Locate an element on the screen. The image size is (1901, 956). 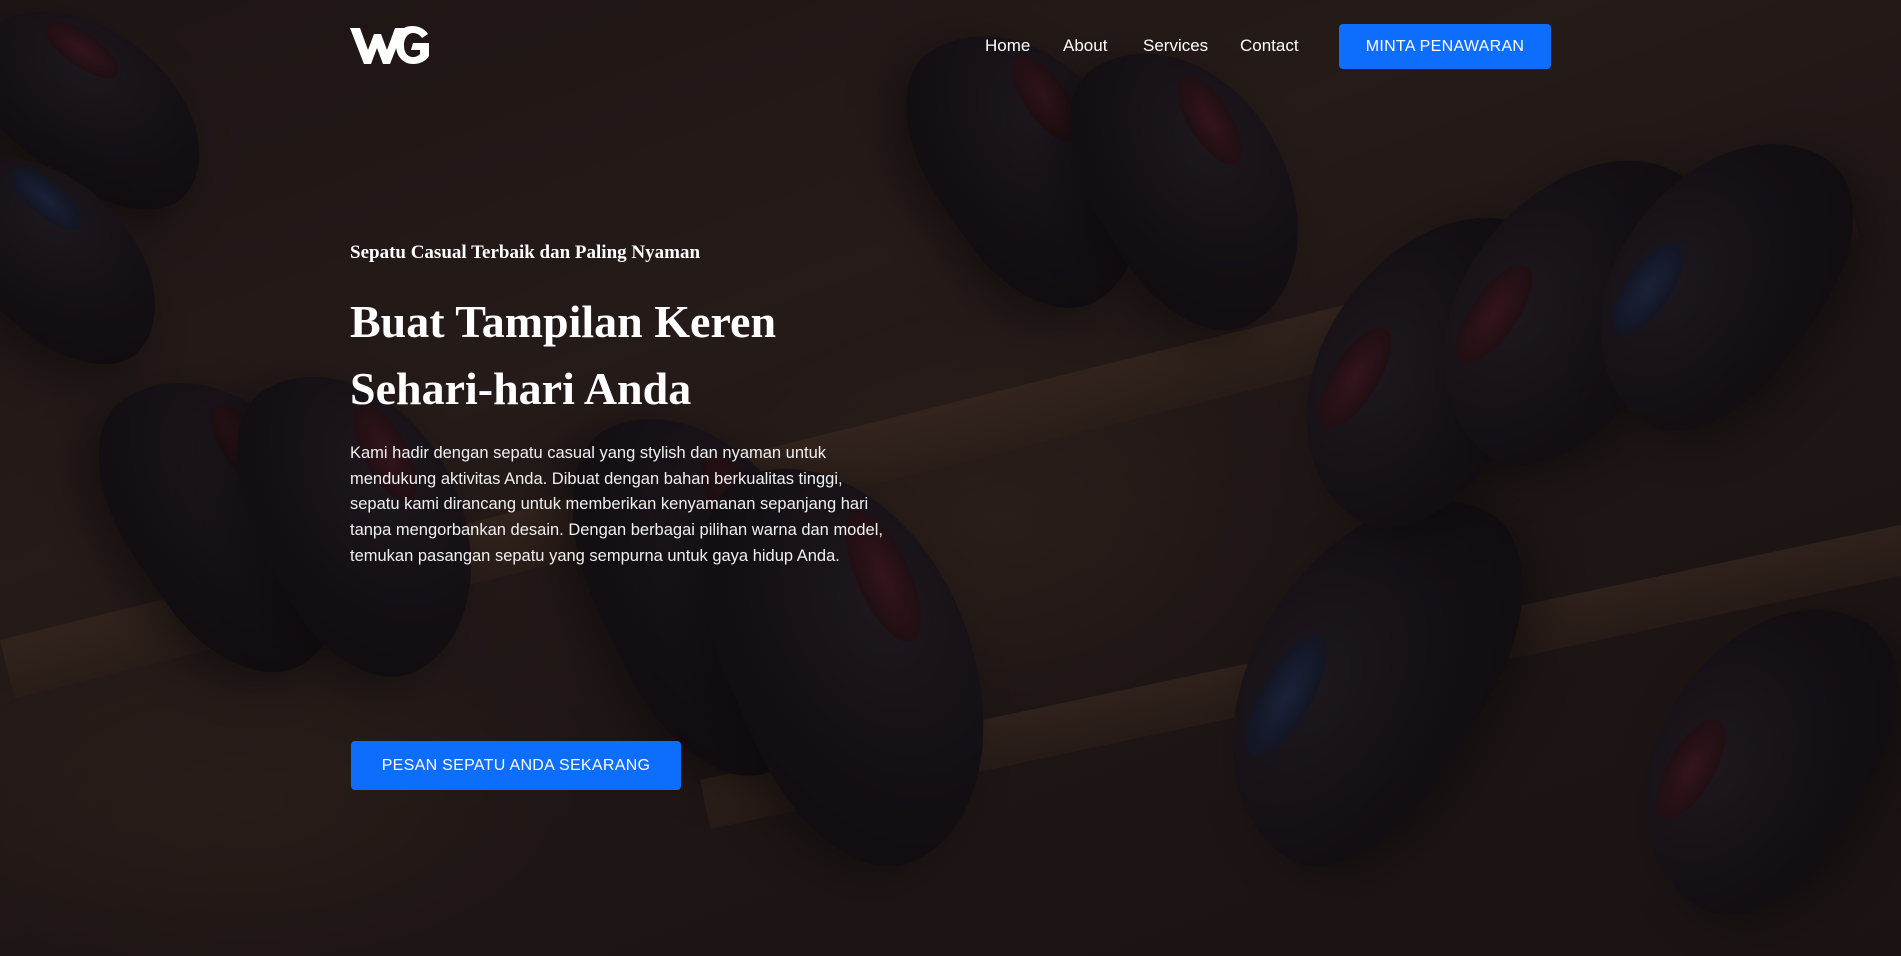
request-quote-button: MINTA PENAWARAN is located at coordinates (1445, 46).